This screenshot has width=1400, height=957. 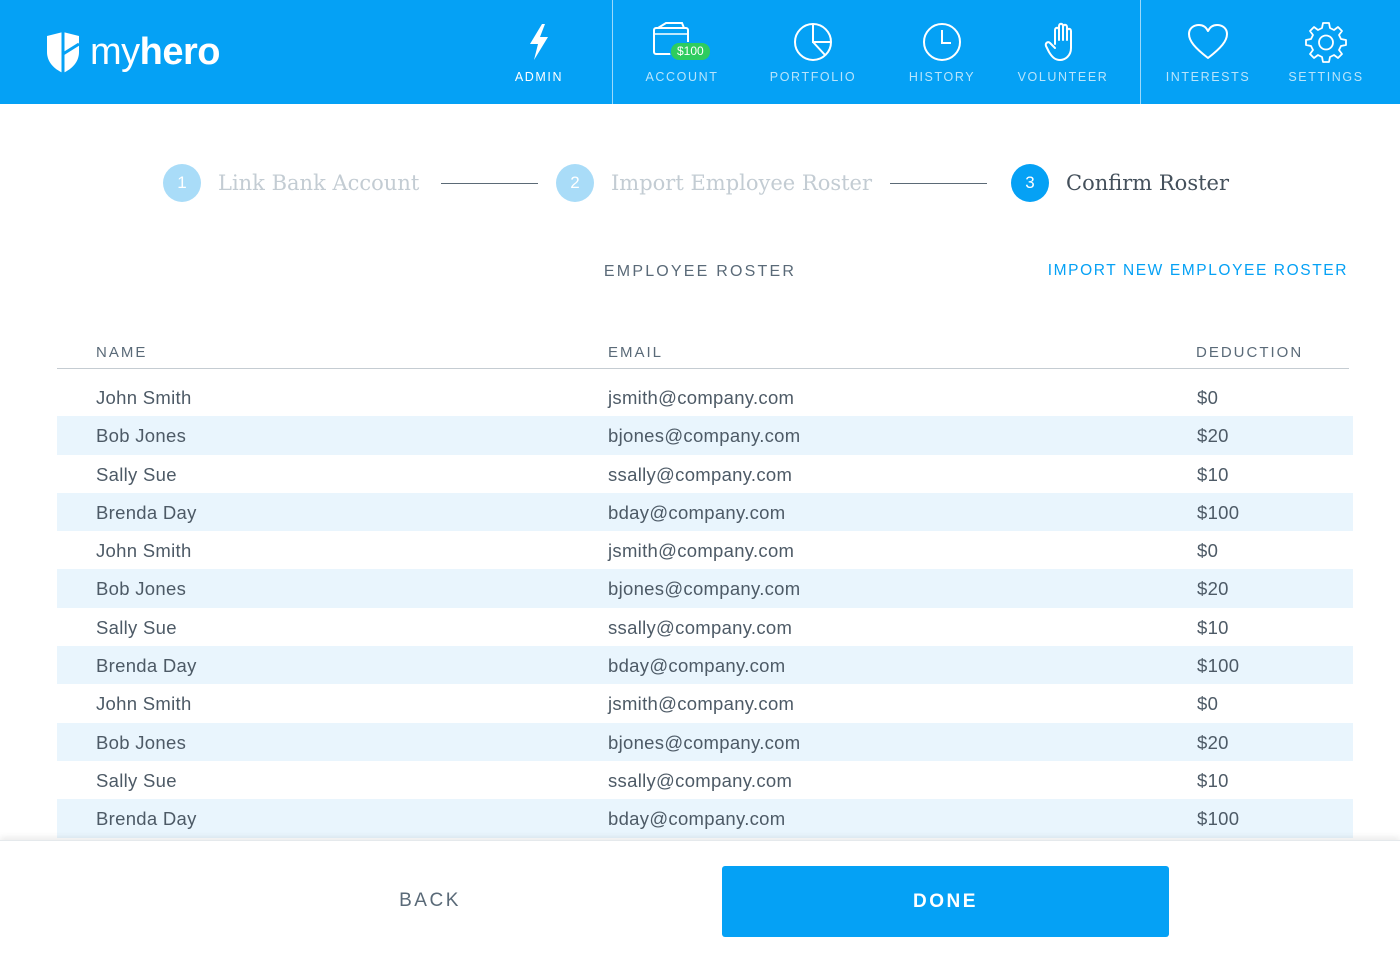 I want to click on step-import-employee-roster: 2 Import Employee Roster, so click(x=714, y=183).